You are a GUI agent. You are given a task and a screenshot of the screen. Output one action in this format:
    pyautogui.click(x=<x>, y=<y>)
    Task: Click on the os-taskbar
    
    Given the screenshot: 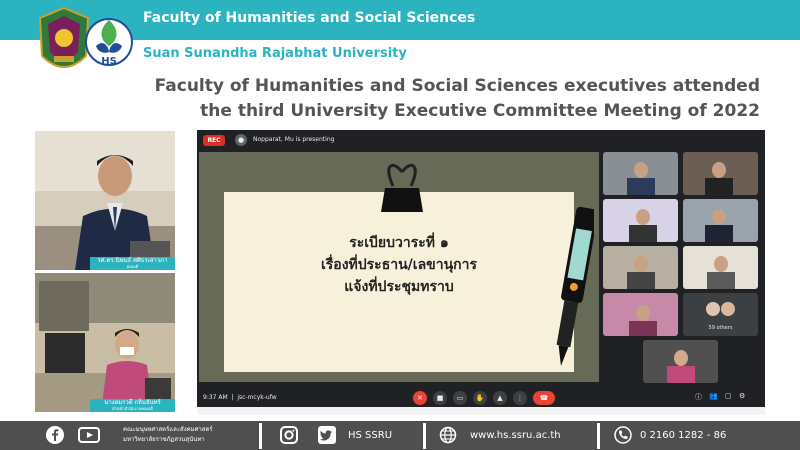 What is the action you would take?
    pyautogui.click(x=481, y=411)
    